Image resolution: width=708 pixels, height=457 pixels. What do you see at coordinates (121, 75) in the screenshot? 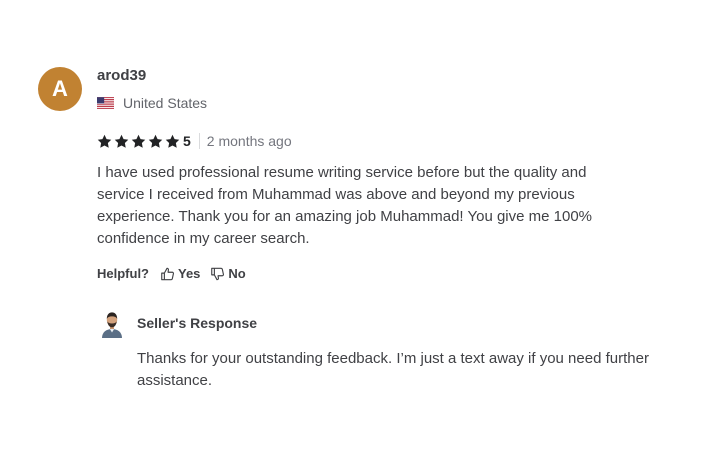
I see `reviewer-username: arod39` at bounding box center [121, 75].